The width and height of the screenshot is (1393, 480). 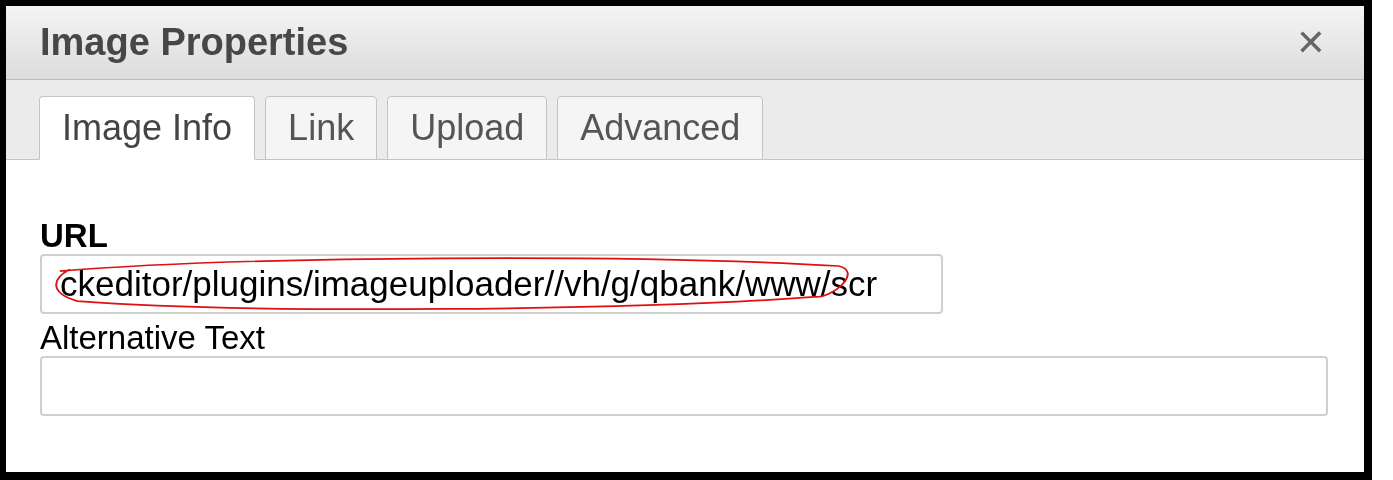 I want to click on tab: Advanced, so click(x=660, y=128).